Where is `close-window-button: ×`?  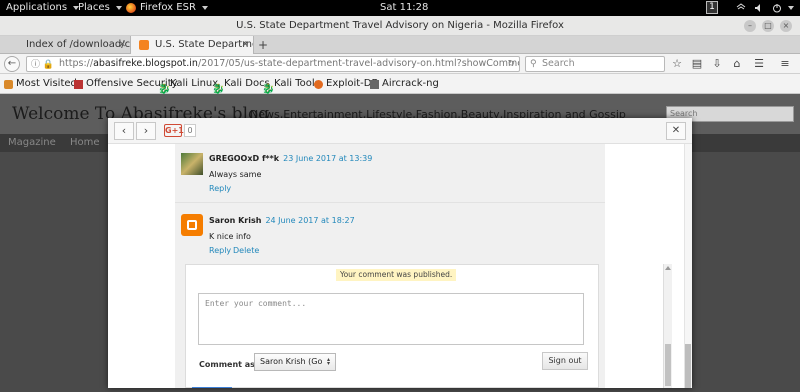 close-window-button: × is located at coordinates (786, 26).